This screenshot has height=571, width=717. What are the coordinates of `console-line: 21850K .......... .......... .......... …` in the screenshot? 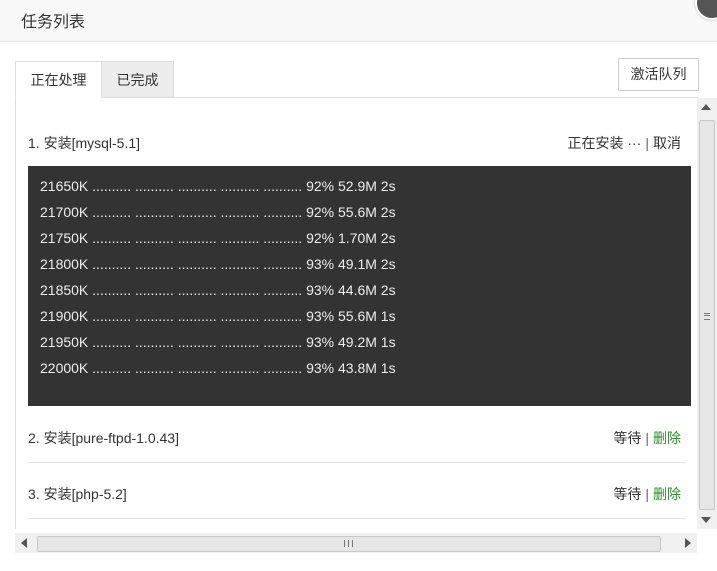 It's located at (218, 290).